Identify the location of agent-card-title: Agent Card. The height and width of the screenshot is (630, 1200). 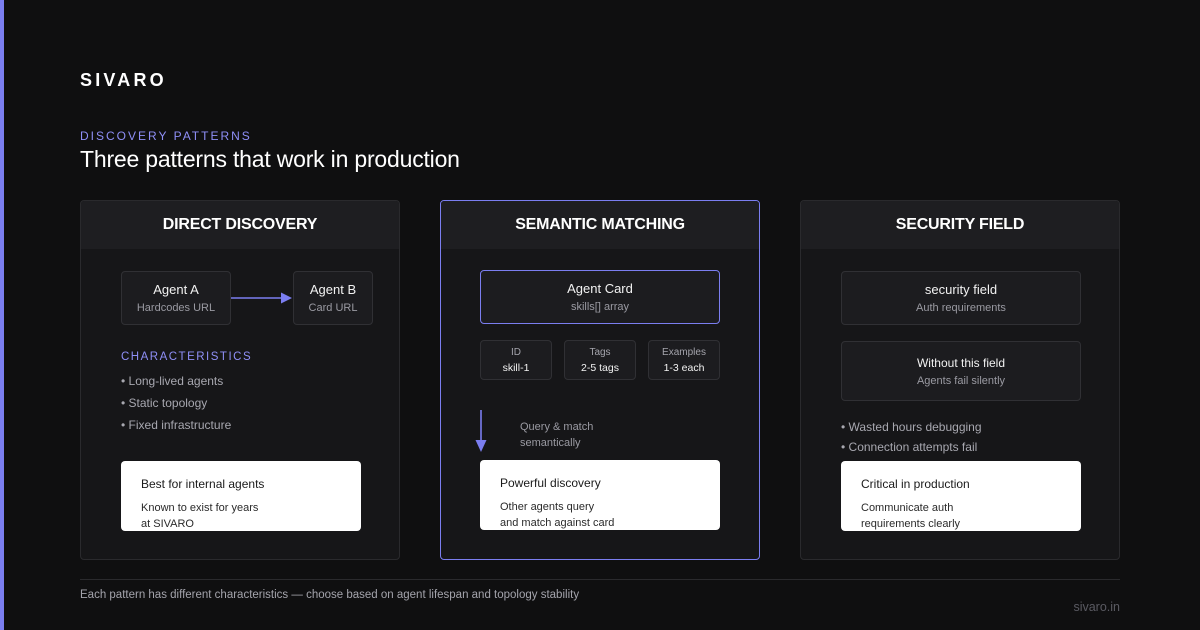
(600, 288).